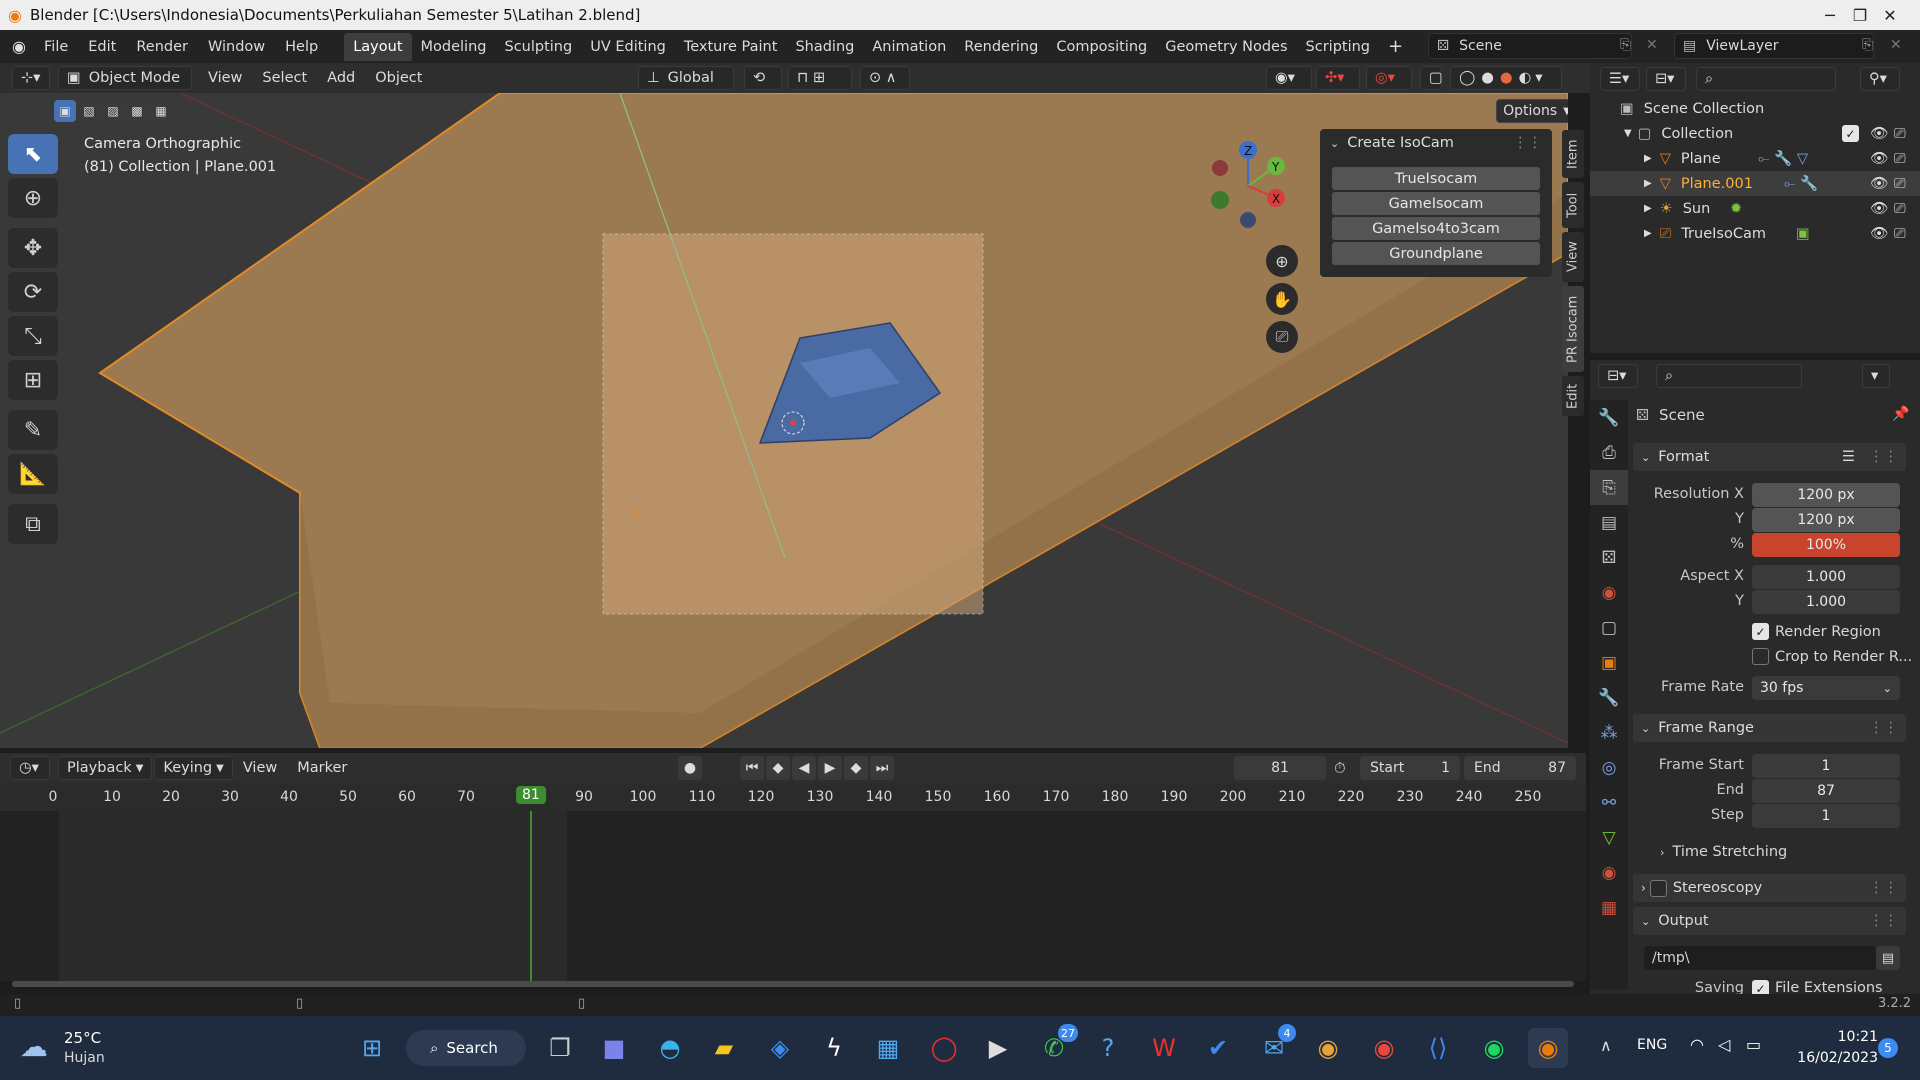 The width and height of the screenshot is (1920, 1080). What do you see at coordinates (820, 78) in the screenshot?
I see `snap-dropdown: ⊓ ⊞` at bounding box center [820, 78].